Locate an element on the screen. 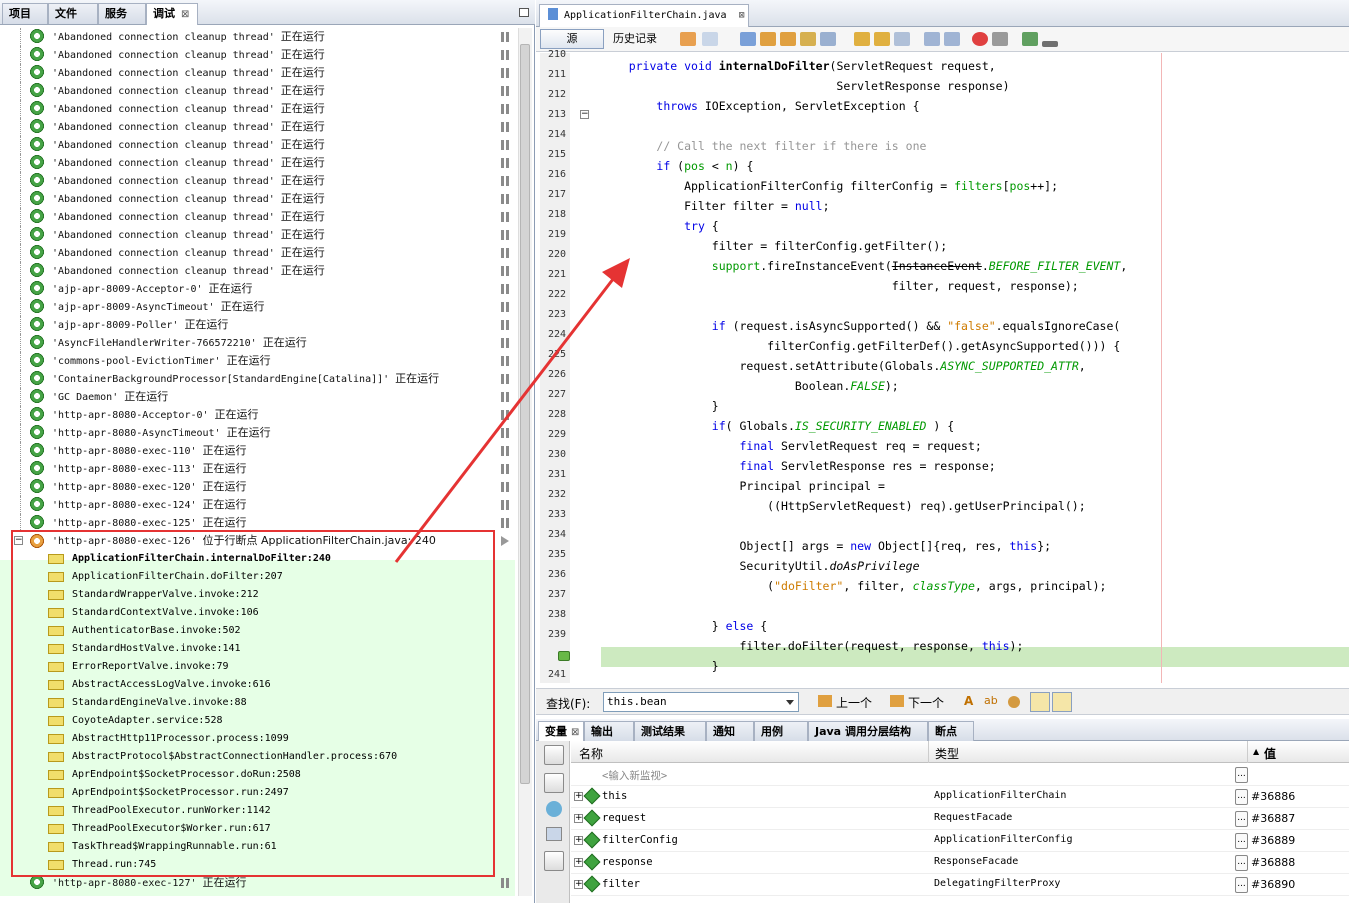  settings-icon is located at coordinates (554, 834).